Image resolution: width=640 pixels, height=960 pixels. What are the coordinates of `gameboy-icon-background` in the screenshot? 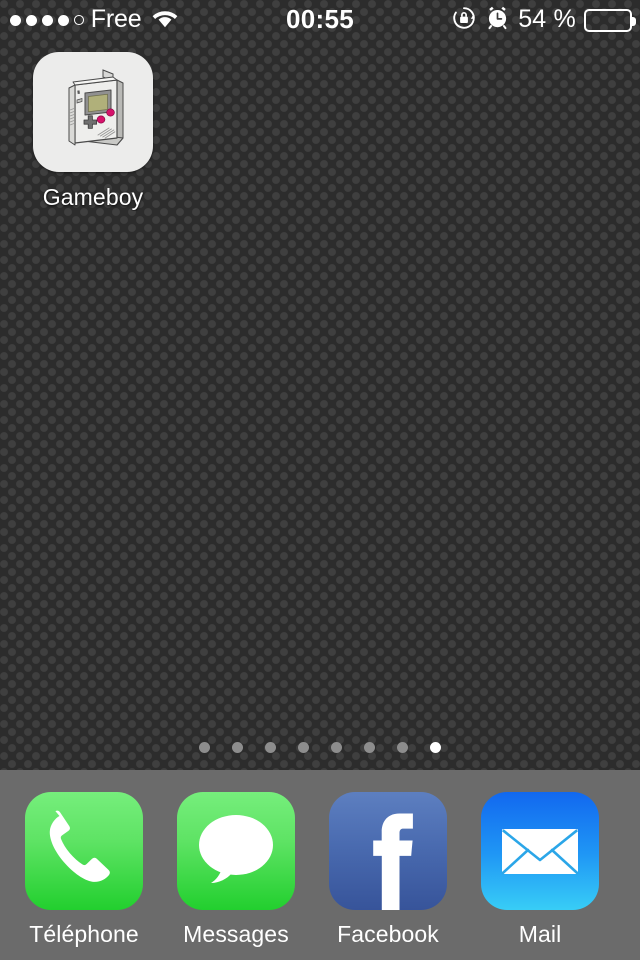 It's located at (93, 112).